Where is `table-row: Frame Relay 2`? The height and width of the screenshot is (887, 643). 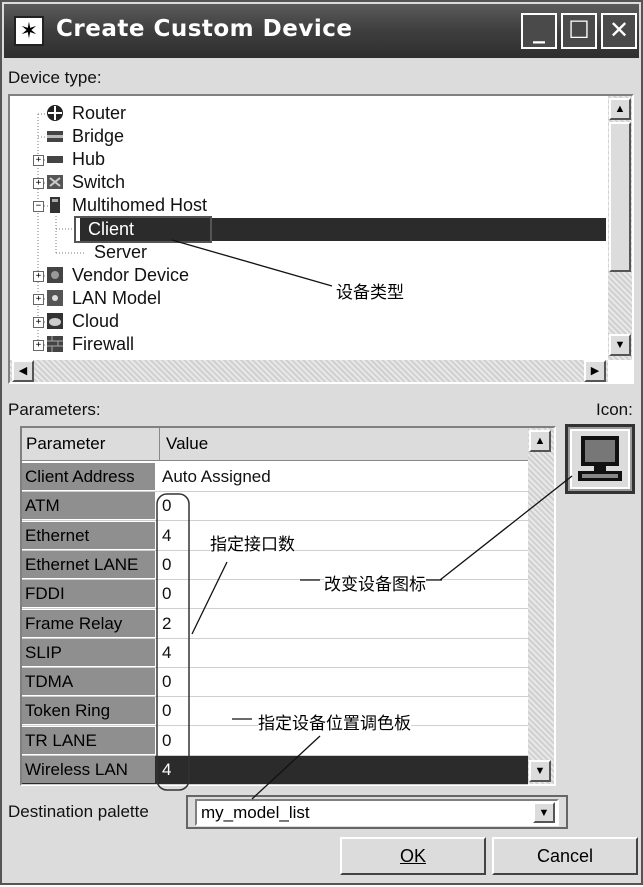
table-row: Frame Relay 2 is located at coordinates (275, 624).